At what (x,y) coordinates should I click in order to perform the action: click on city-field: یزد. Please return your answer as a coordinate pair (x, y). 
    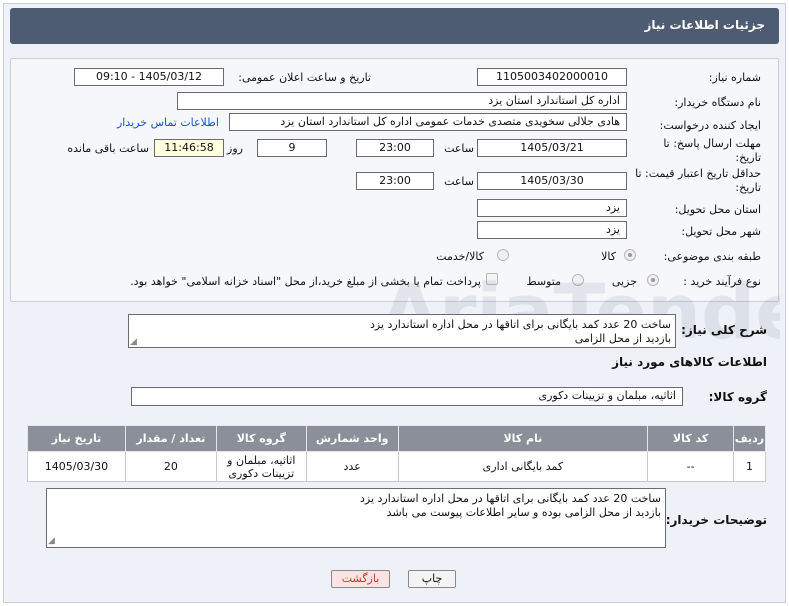
    Looking at the image, I should click on (552, 230).